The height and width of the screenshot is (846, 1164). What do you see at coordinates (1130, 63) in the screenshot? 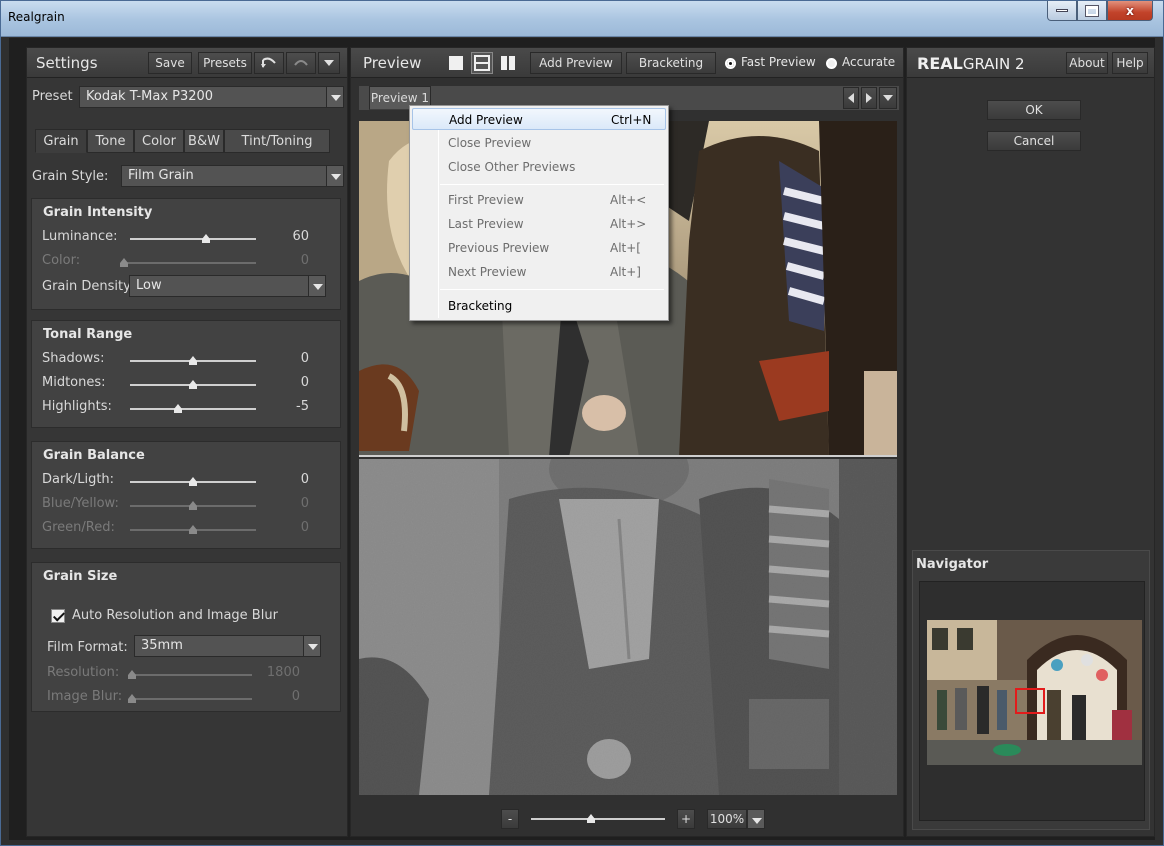
I see `help-button: Help` at bounding box center [1130, 63].